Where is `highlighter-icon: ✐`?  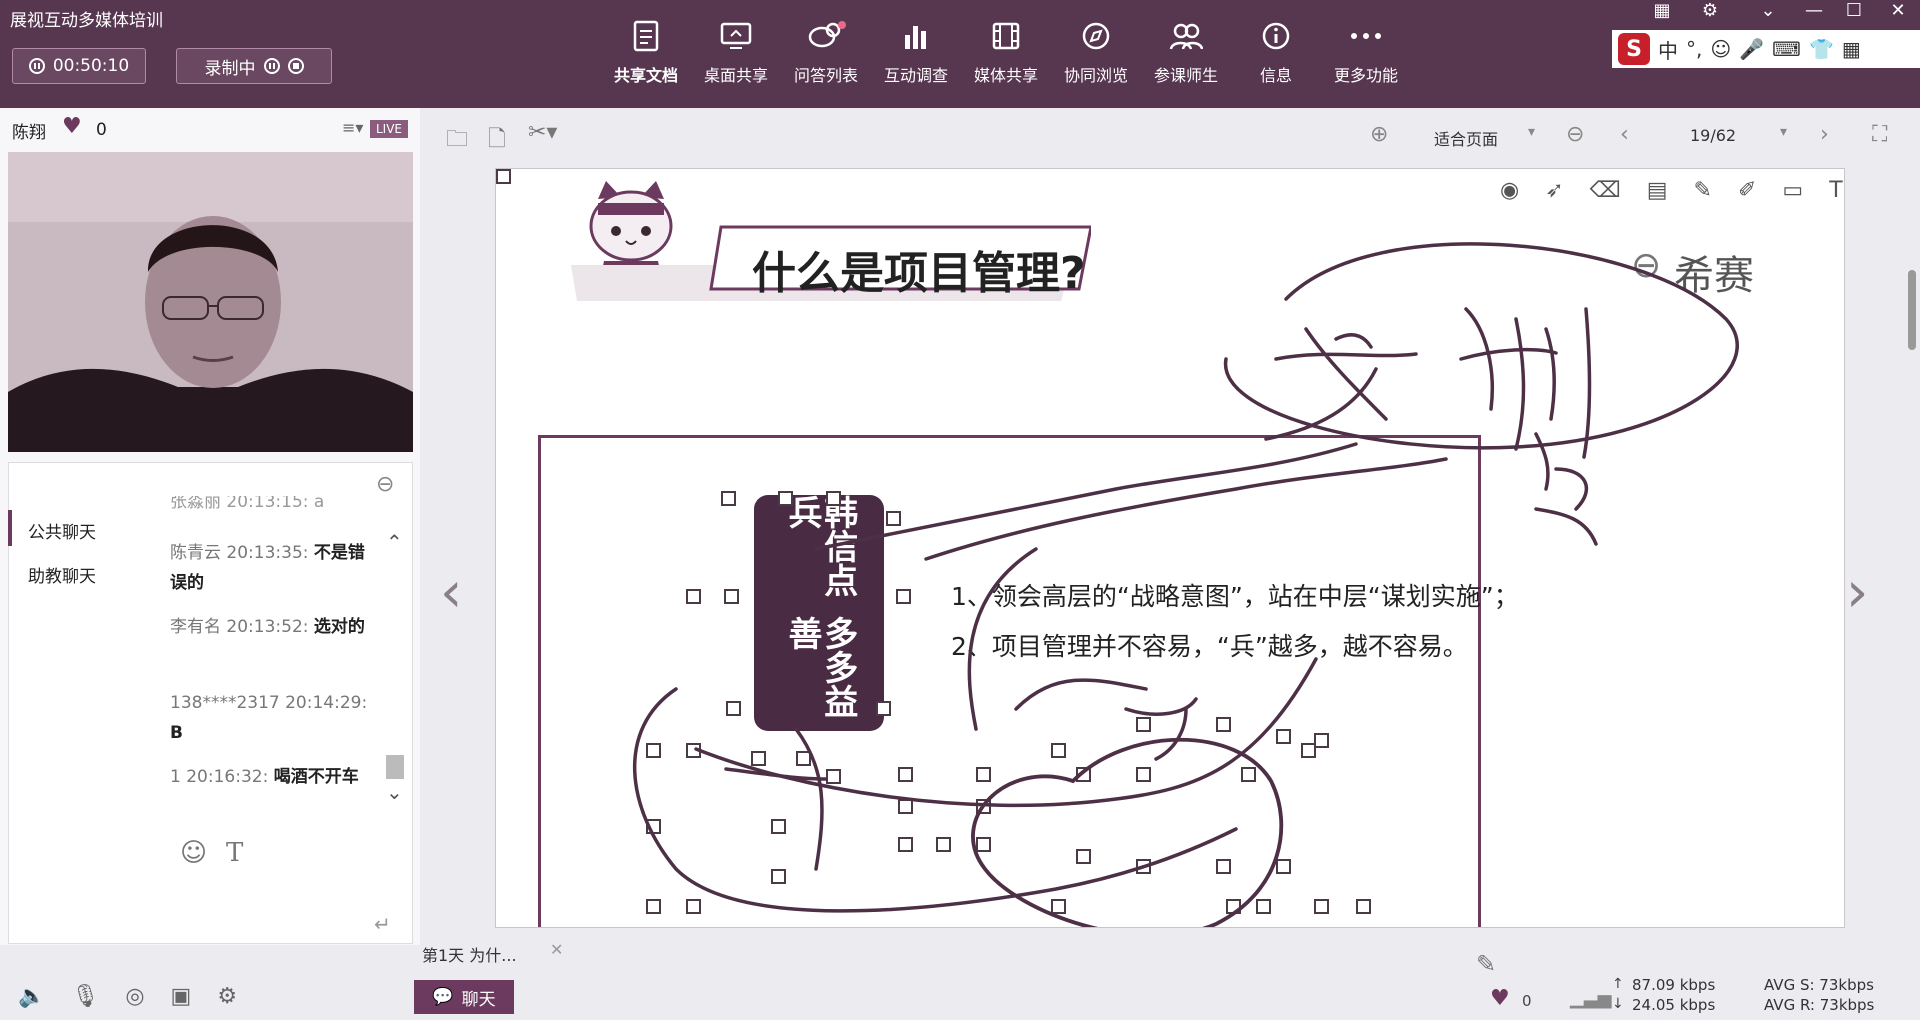 highlighter-icon: ✐ is located at coordinates (1747, 190).